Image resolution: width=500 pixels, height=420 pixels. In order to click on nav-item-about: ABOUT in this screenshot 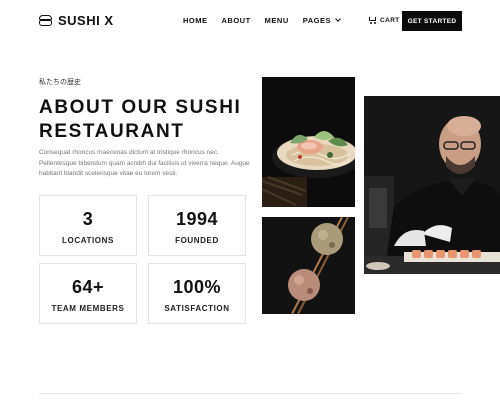, I will do `click(236, 20)`.